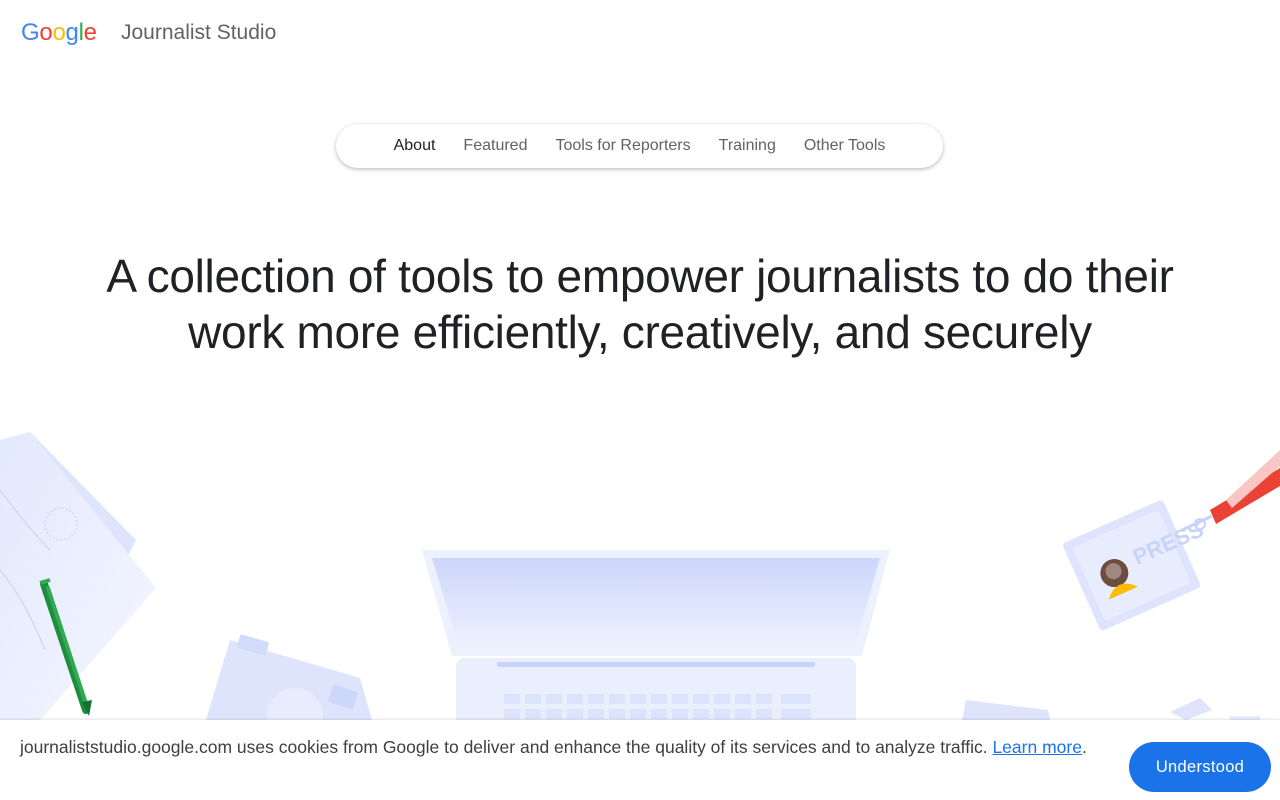 This screenshot has height=800, width=1280. I want to click on nav-item-featured: Featured, so click(495, 146).